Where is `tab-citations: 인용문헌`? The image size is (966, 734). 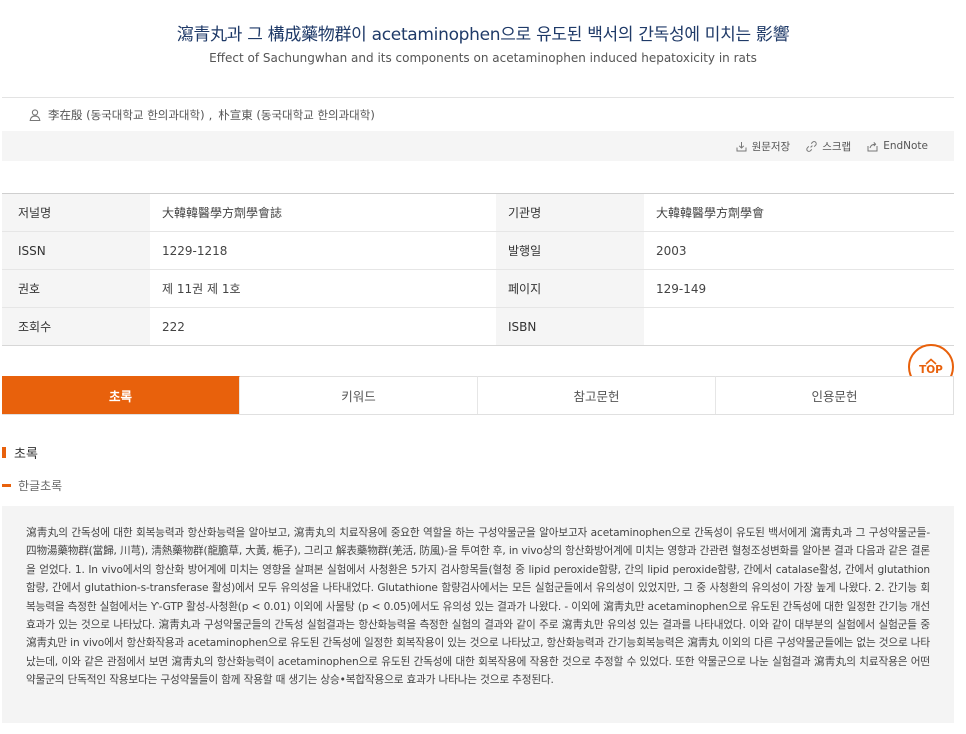
tab-citations: 인용문헌 is located at coordinates (835, 395).